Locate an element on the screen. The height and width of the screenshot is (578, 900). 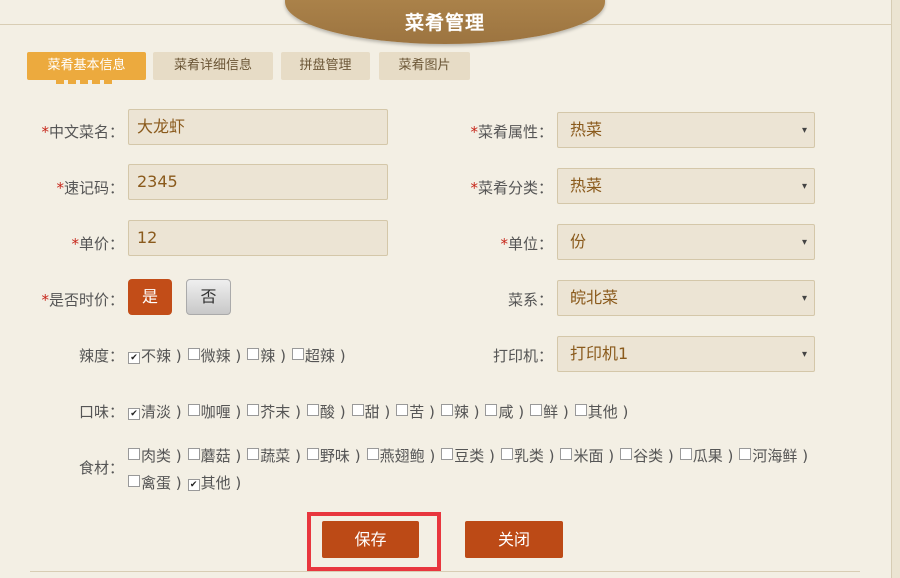
chinese-name-input: 大龙虾 is located at coordinates (258, 127).